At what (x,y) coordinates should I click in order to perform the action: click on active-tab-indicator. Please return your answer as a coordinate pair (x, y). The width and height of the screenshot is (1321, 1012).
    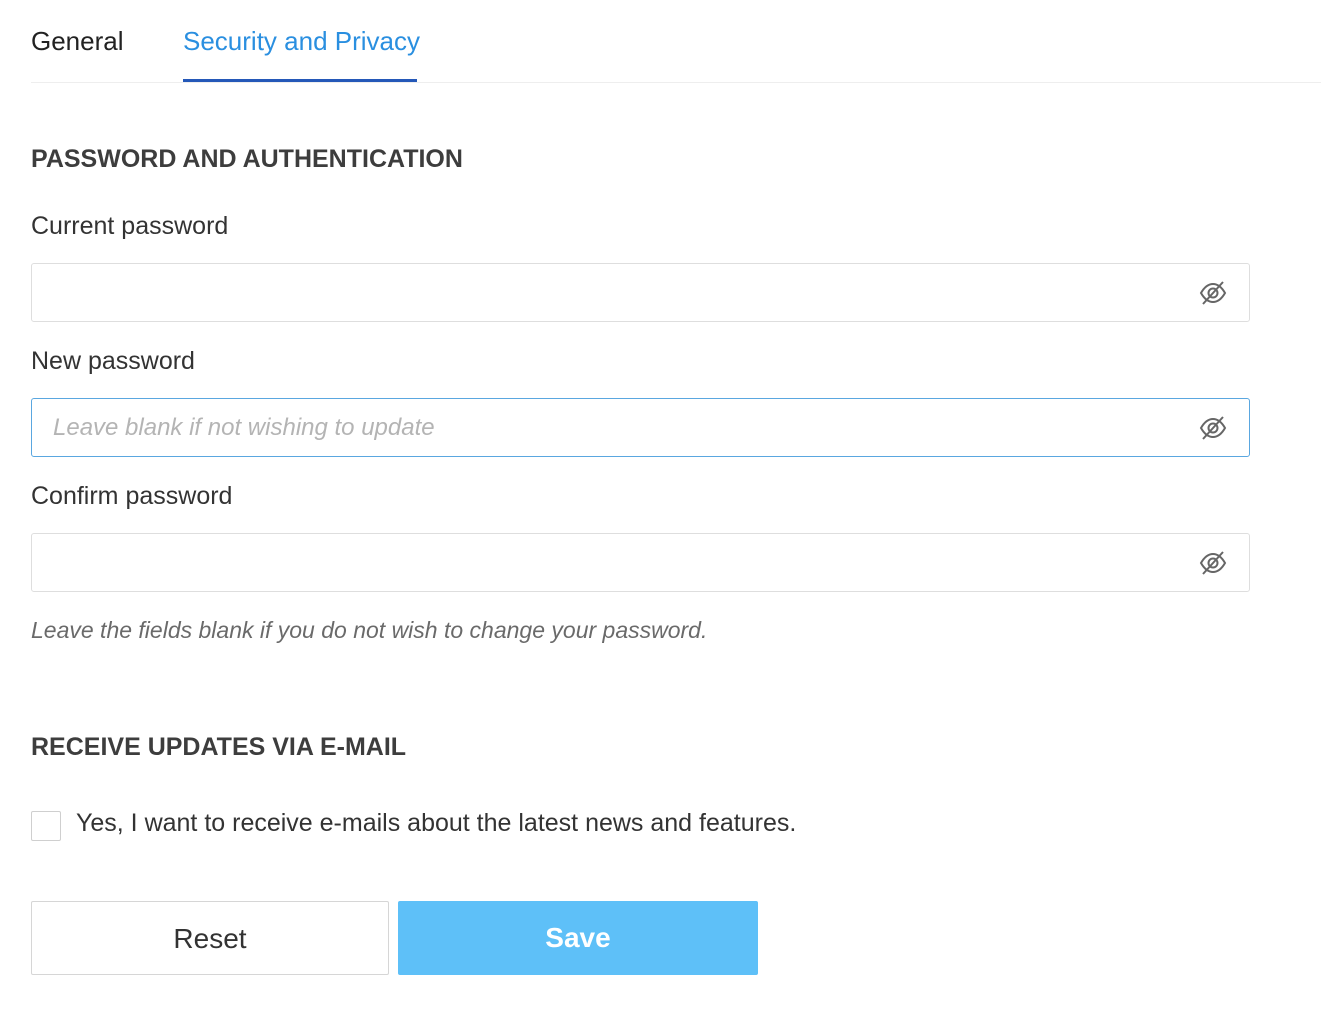
    Looking at the image, I should click on (300, 80).